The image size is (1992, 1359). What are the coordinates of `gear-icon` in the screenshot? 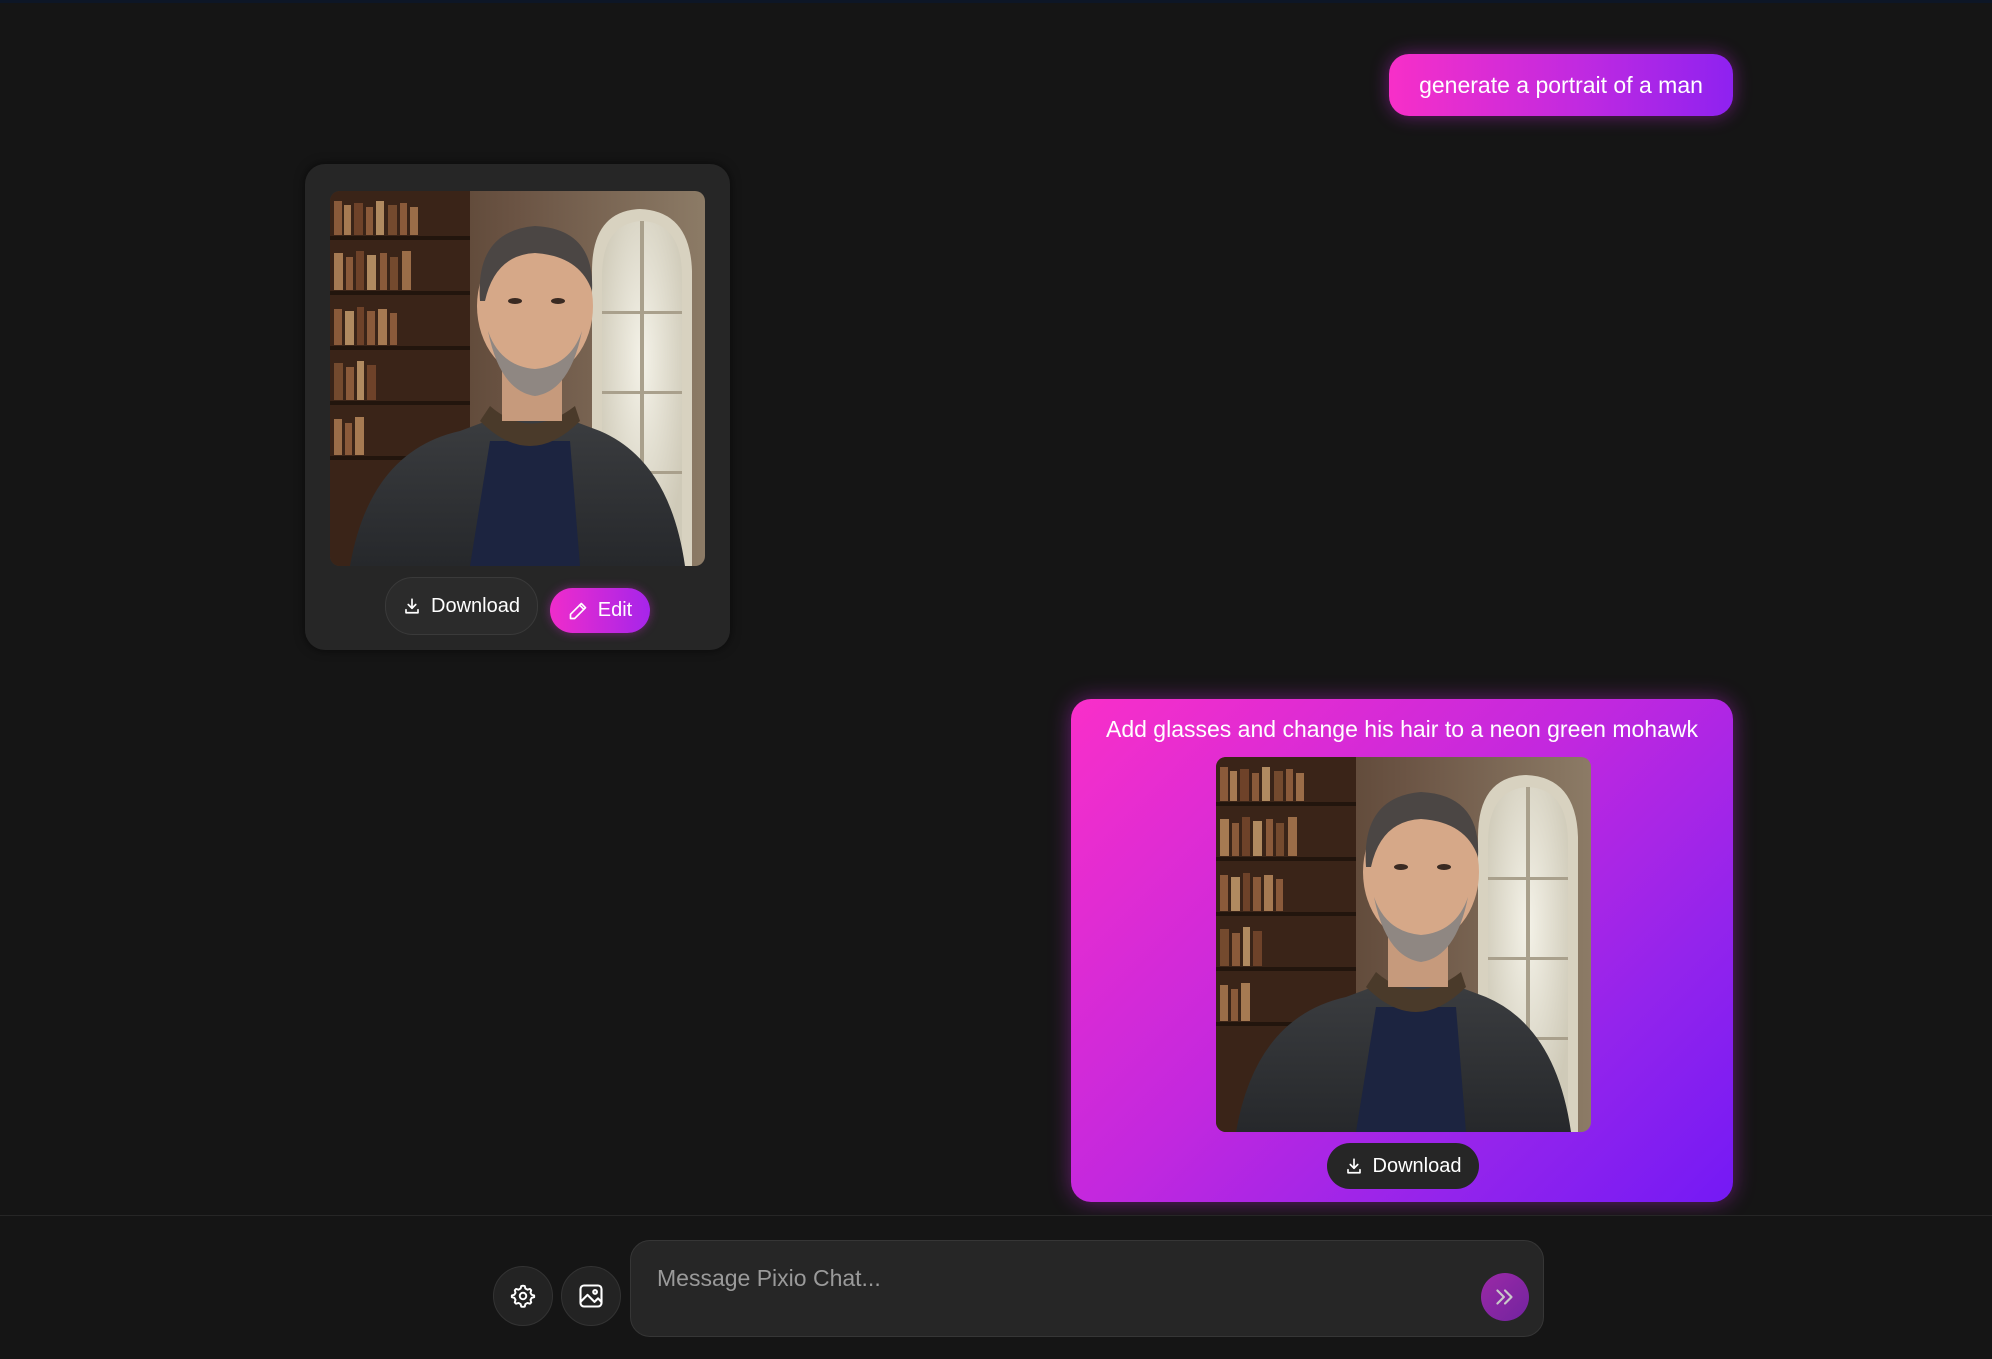 It's located at (523, 1296).